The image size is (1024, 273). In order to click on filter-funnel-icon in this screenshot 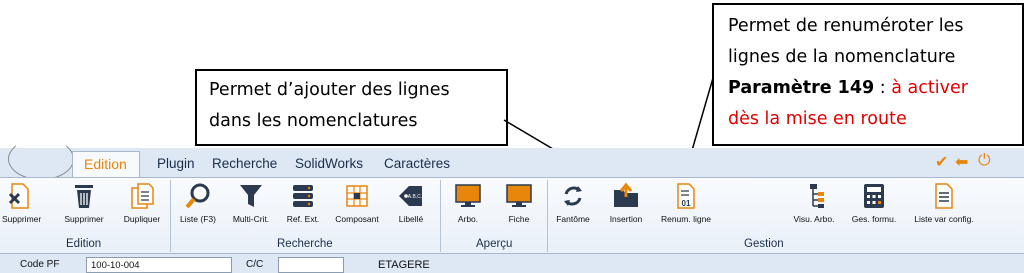, I will do `click(251, 196)`.